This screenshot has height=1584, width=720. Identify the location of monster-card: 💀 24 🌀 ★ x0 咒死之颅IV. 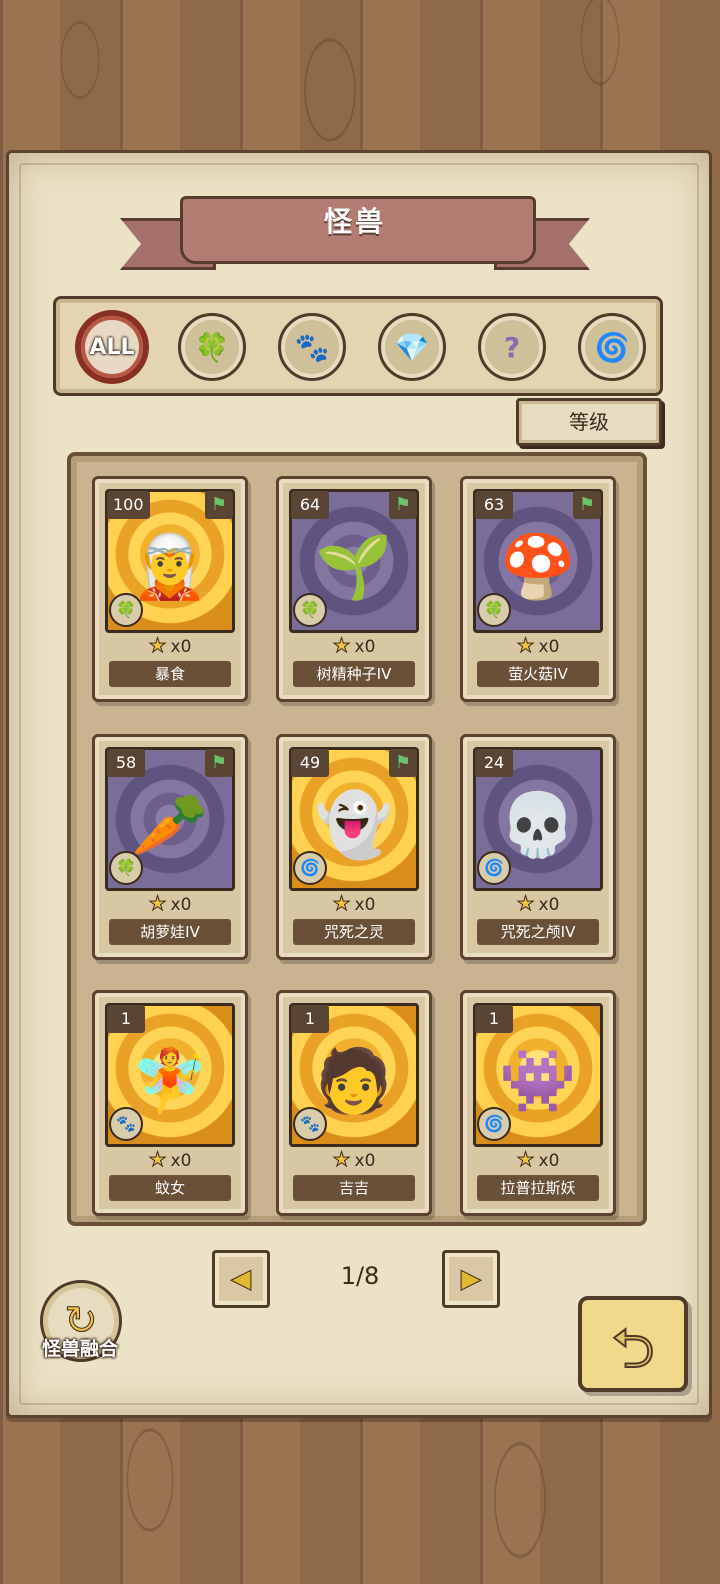
(538, 847).